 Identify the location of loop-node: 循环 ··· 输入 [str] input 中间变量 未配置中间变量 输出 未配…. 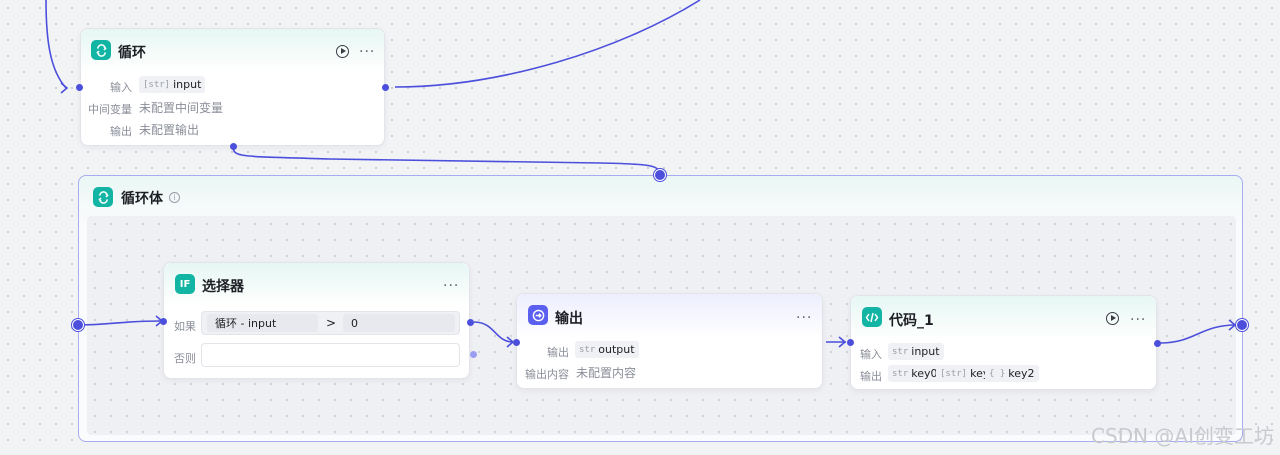
(232, 87).